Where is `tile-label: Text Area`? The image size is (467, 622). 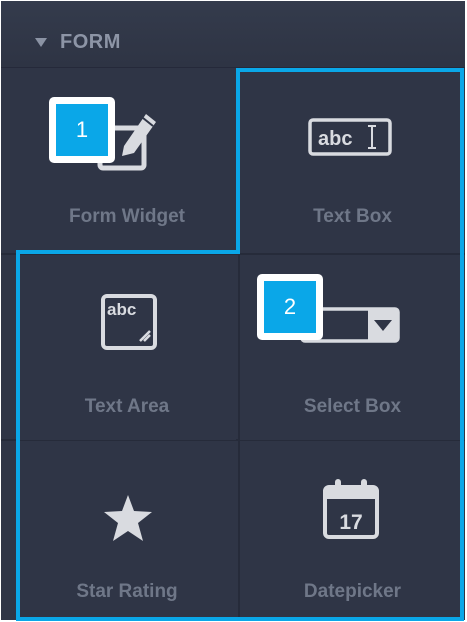
tile-label: Text Area is located at coordinates (127, 406).